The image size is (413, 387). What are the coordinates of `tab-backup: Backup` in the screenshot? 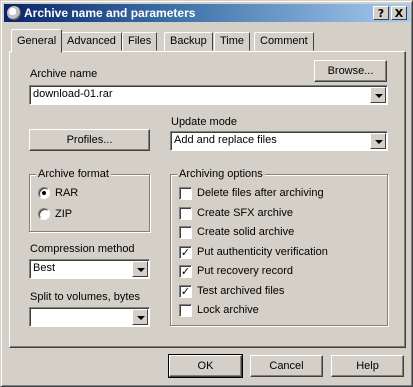 It's located at (188, 41).